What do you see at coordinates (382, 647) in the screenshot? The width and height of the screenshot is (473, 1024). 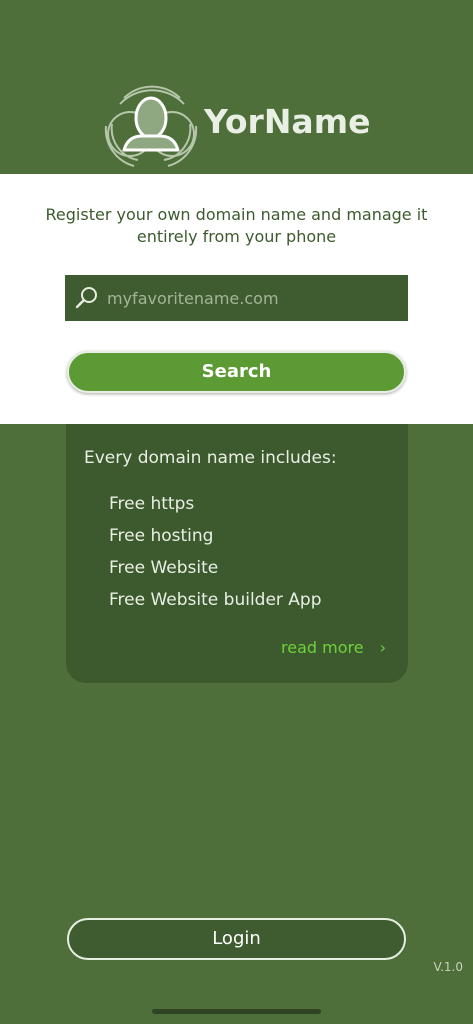 I see `chevron-right-icon: ›` at bounding box center [382, 647].